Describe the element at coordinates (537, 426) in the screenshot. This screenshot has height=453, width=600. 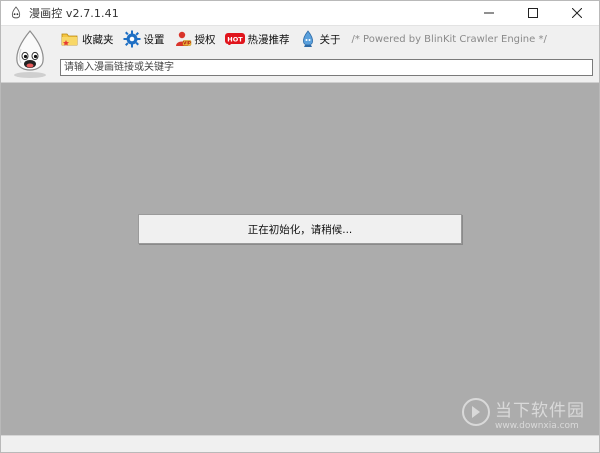
I see `watermark-url: www.downxia.com` at that location.